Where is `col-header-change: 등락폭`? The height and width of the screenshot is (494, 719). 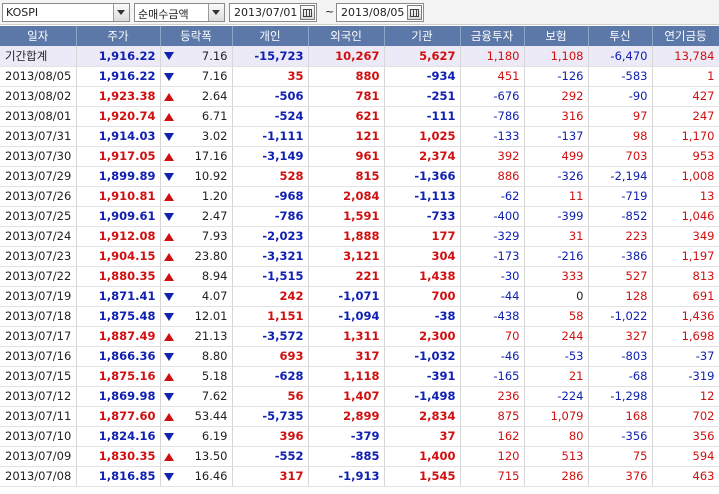 col-header-change: 등락폭 is located at coordinates (196, 36).